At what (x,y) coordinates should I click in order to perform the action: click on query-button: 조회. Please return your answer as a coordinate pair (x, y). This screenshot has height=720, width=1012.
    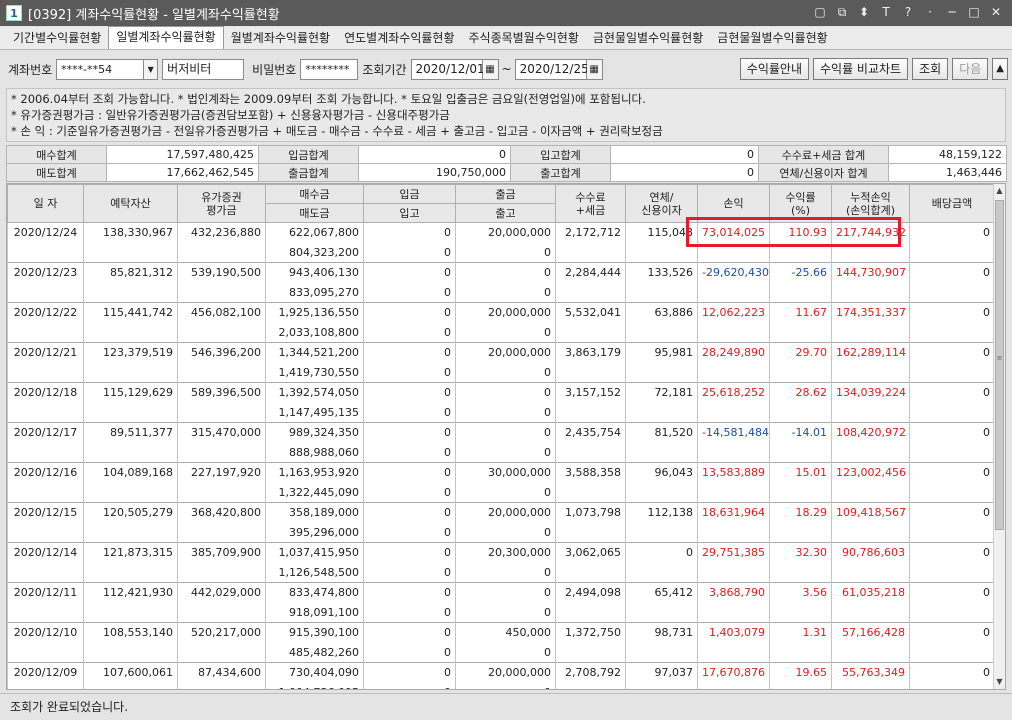
    Looking at the image, I should click on (930, 69).